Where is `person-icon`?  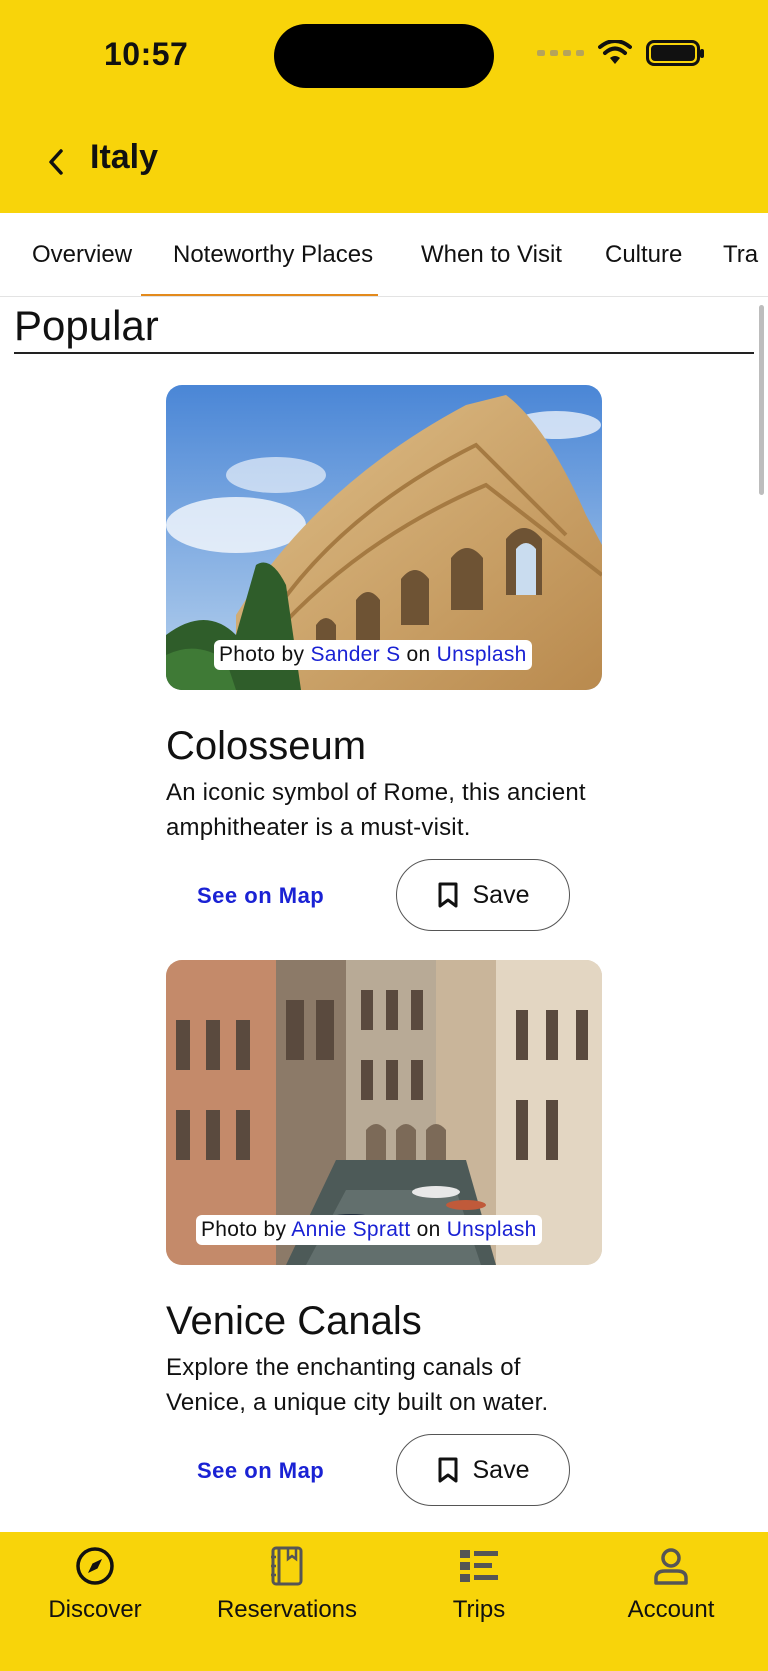 person-icon is located at coordinates (671, 1566).